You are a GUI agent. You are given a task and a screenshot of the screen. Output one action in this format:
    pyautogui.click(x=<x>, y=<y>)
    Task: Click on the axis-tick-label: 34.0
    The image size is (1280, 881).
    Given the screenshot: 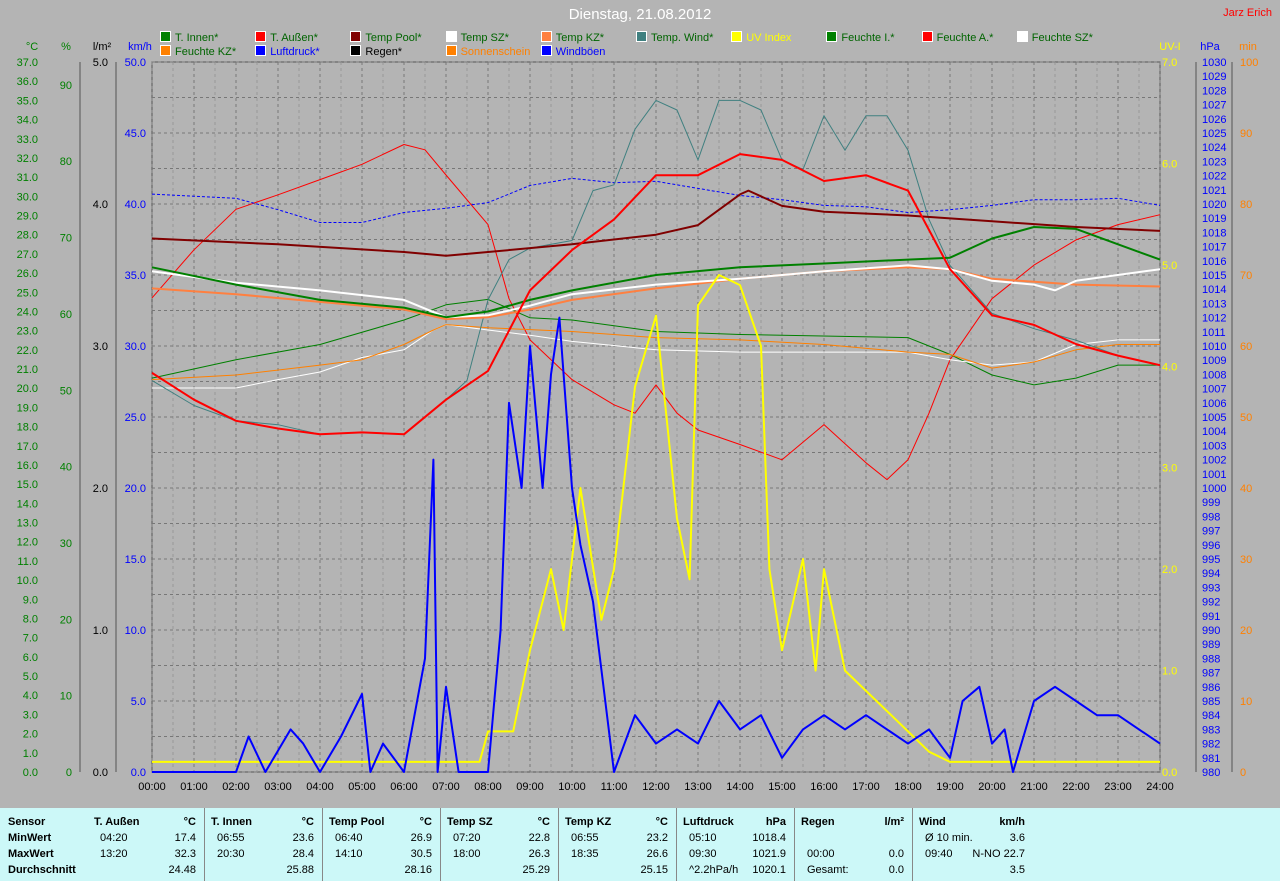 What is the action you would take?
    pyautogui.click(x=27, y=121)
    